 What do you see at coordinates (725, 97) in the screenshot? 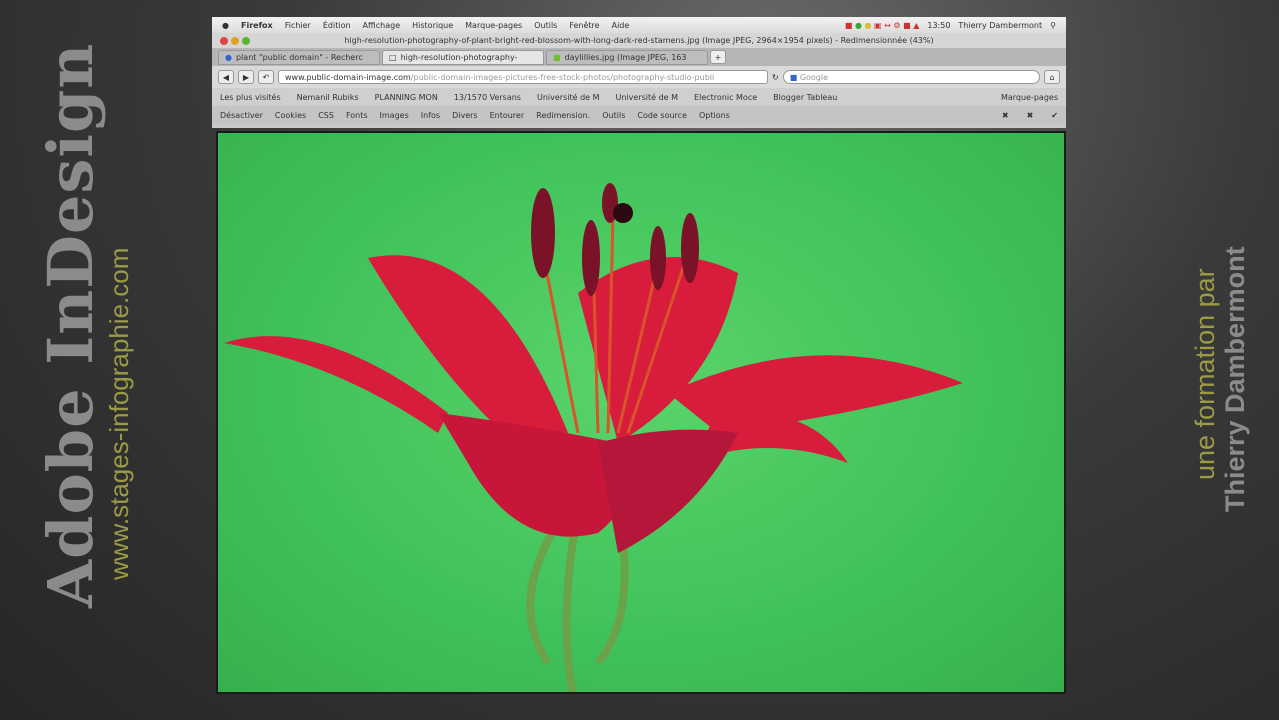
I see `bookmark: Electronic Moce` at bounding box center [725, 97].